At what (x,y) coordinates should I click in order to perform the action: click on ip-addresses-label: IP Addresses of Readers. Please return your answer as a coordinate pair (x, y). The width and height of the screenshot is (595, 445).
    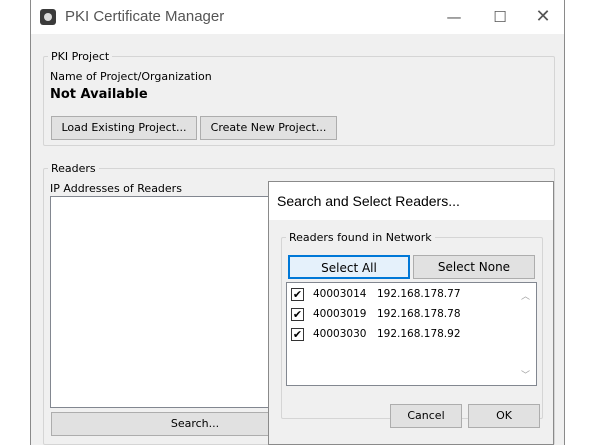
    Looking at the image, I should click on (116, 188).